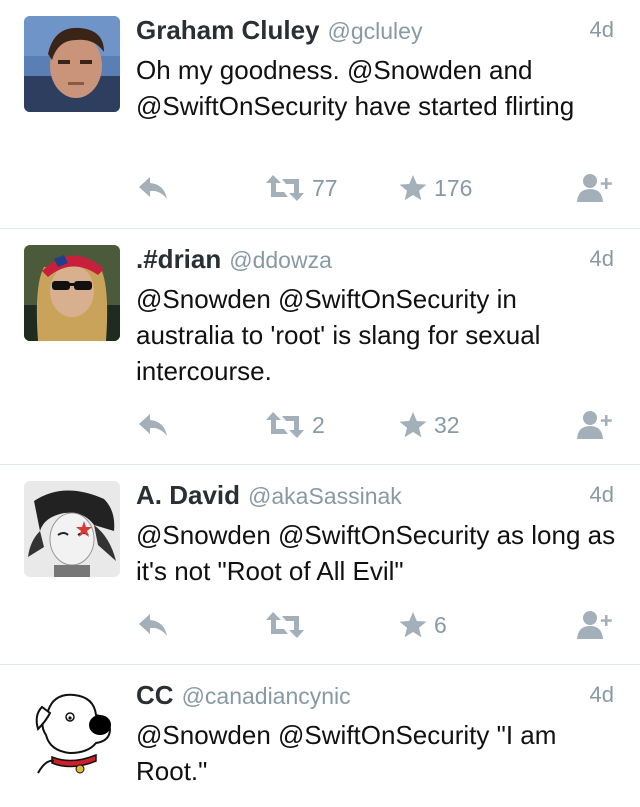 Image resolution: width=640 pixels, height=807 pixels. Describe the element at coordinates (178, 259) in the screenshot. I see `display-name: .#drian` at that location.